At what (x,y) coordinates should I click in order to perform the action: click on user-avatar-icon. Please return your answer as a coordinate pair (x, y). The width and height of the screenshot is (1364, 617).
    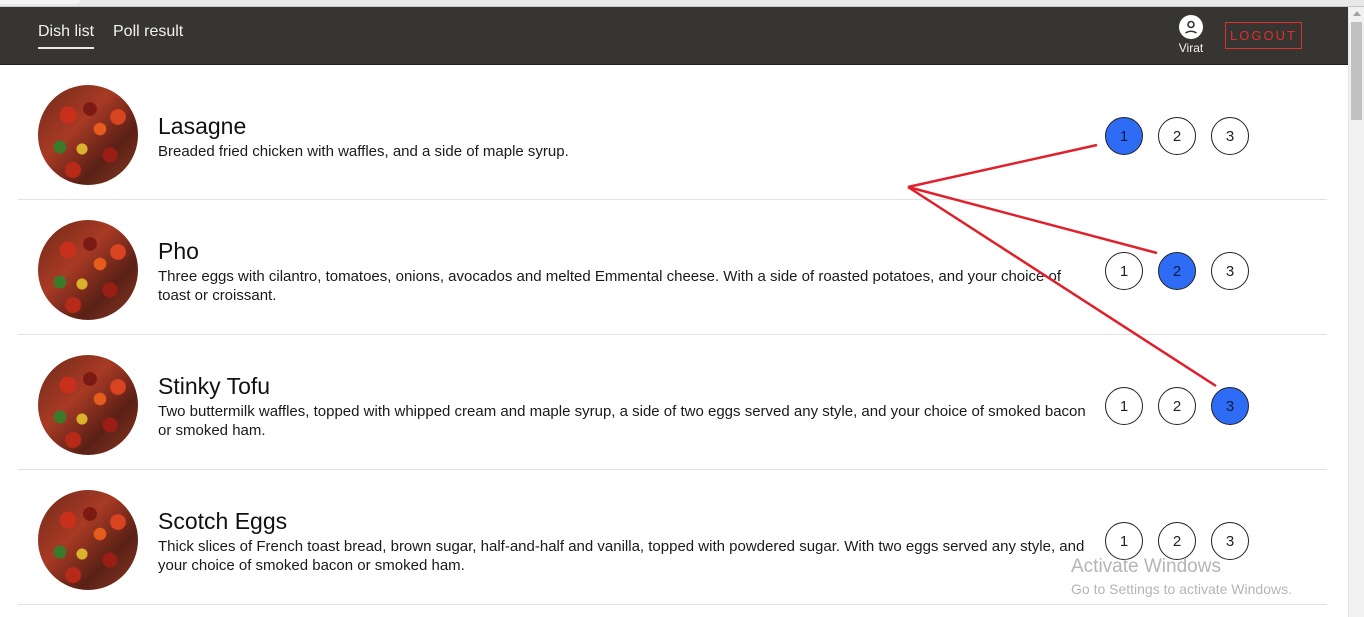
    Looking at the image, I should click on (1191, 27).